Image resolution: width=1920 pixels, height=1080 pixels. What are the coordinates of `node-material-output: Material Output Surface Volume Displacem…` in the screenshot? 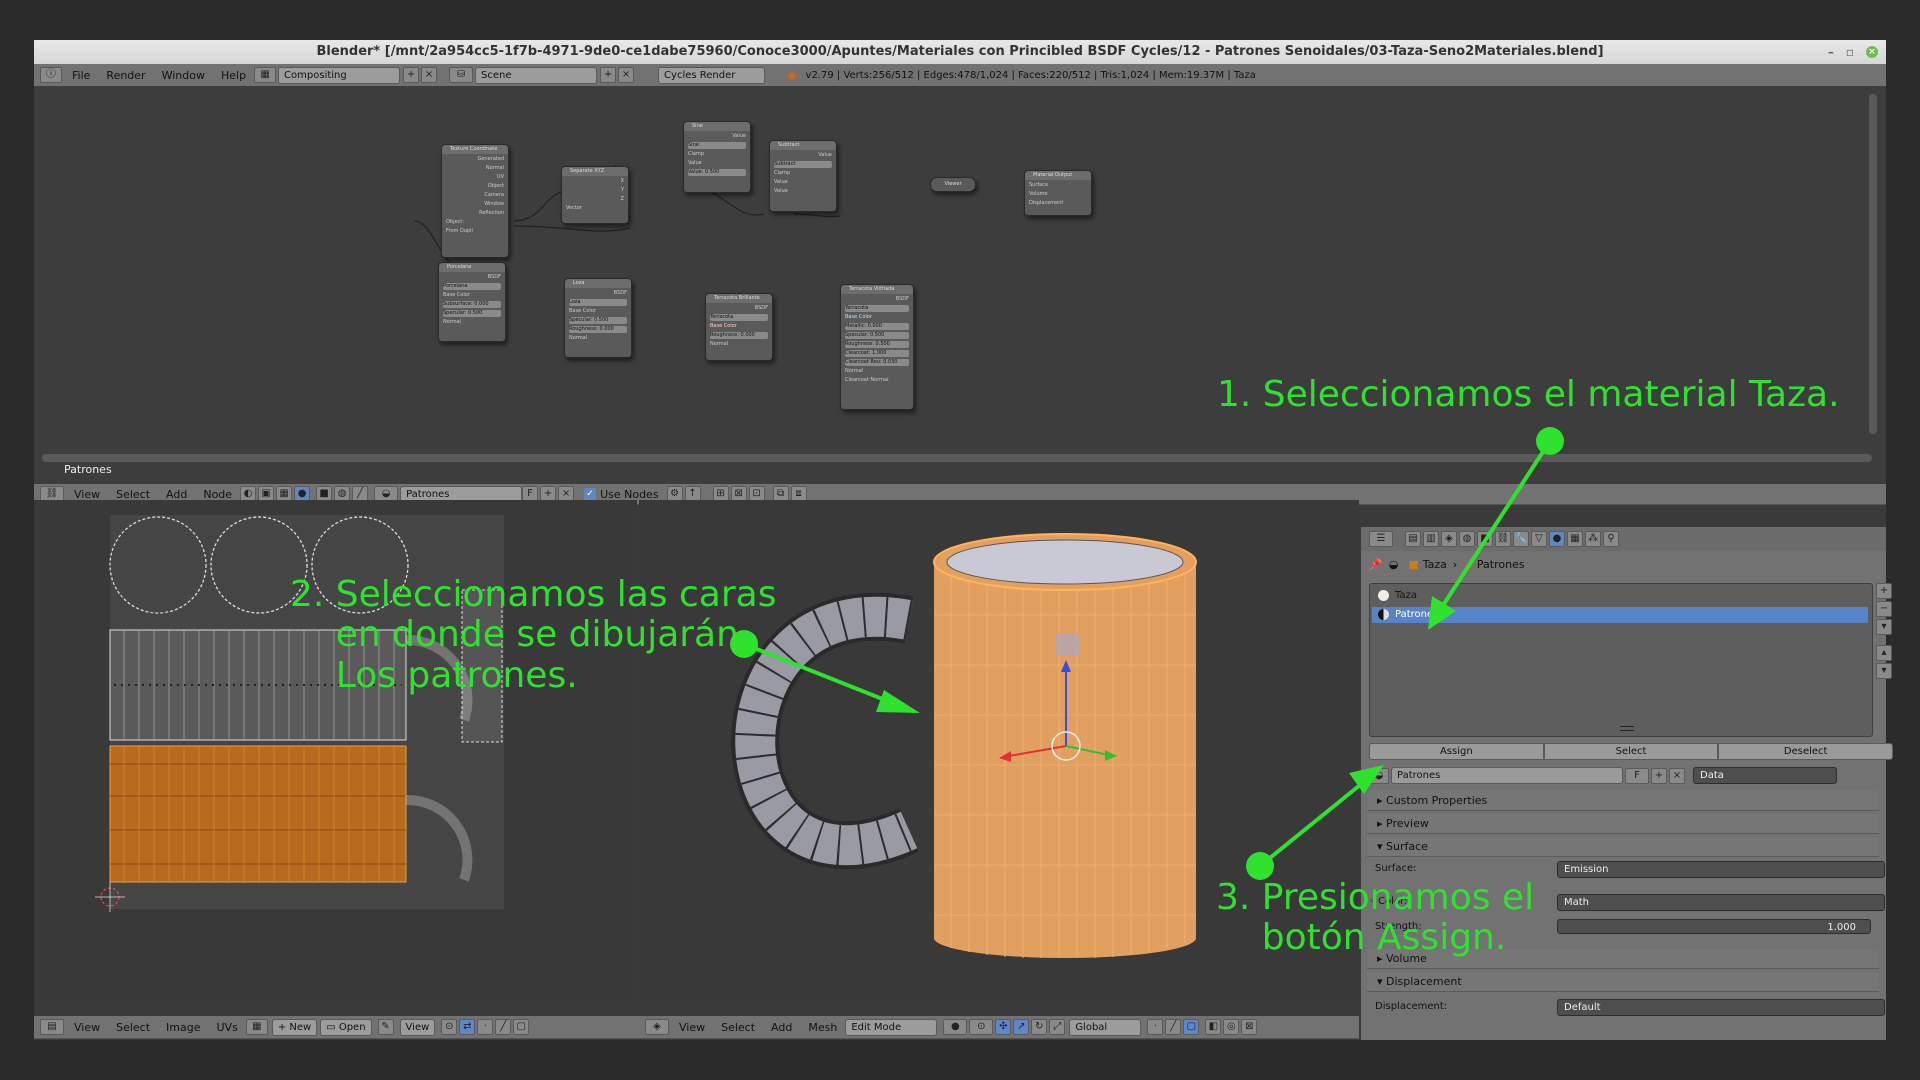 It's located at (1058, 193).